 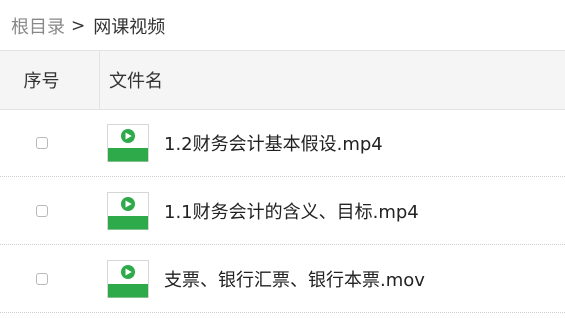 I want to click on breadcrumb: 根目录 > 网课视频, so click(x=88, y=26).